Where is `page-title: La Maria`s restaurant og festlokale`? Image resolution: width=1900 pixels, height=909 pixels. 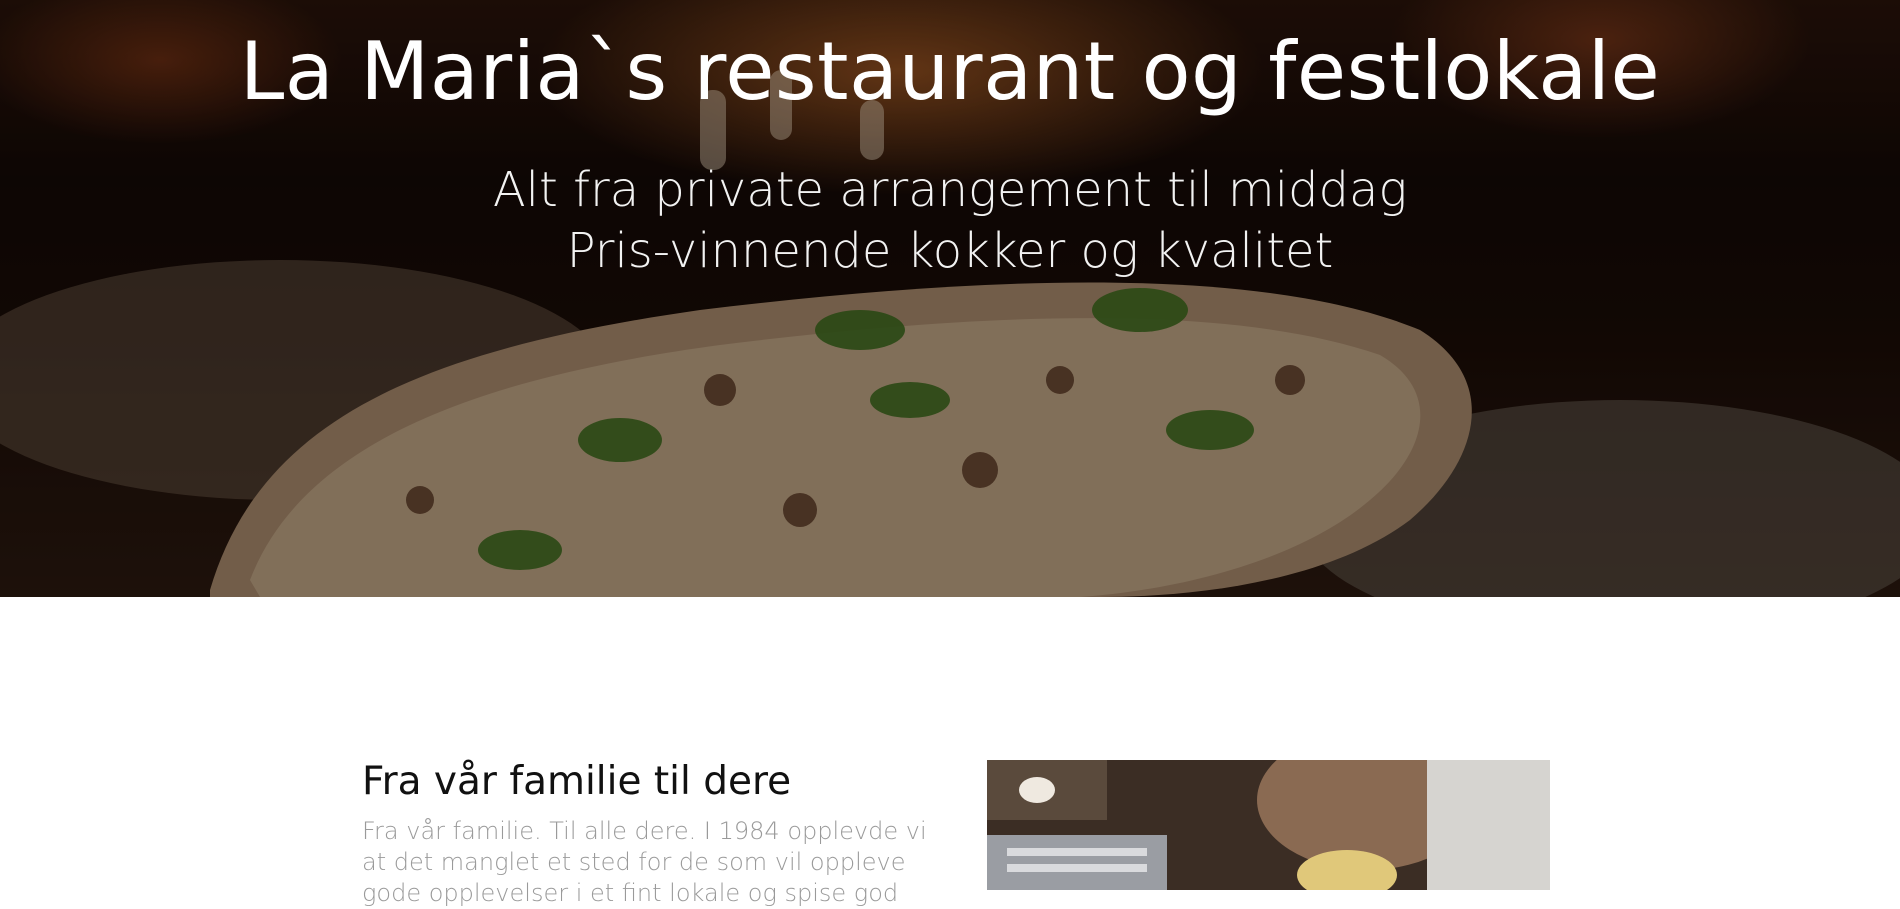
page-title: La Maria`s restaurant og festlokale is located at coordinates (950, 71).